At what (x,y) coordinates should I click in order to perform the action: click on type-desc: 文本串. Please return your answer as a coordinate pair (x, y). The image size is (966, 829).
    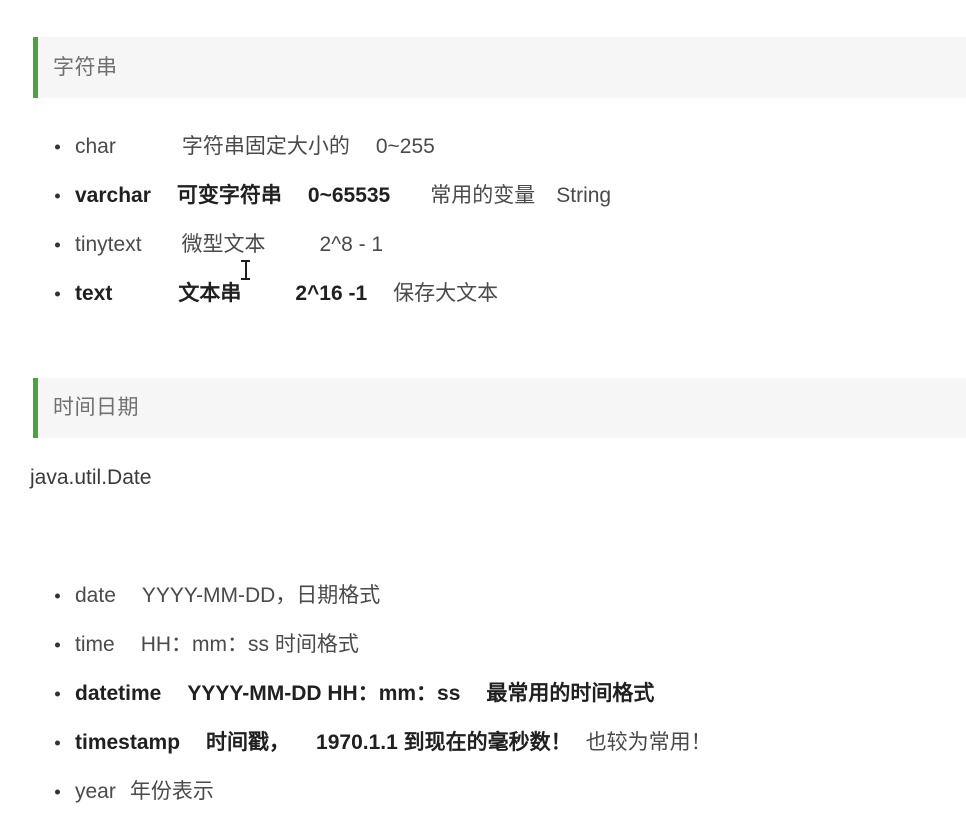
    Looking at the image, I should click on (210, 293).